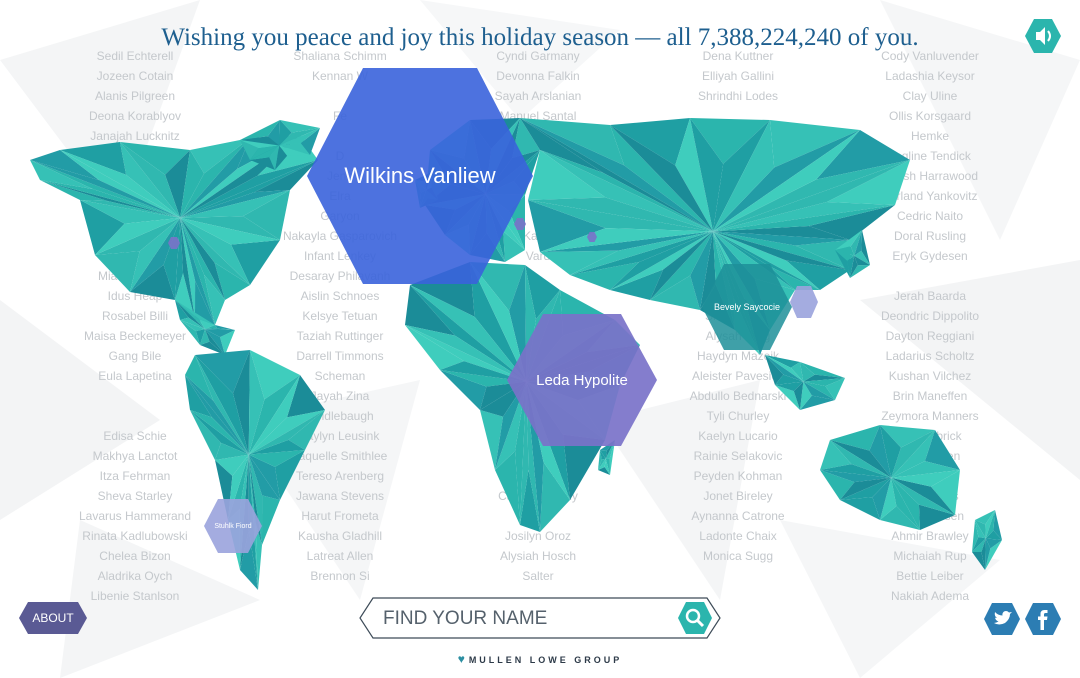  I want to click on featured-name-asia: Bevely Saycocie, so click(747, 307).